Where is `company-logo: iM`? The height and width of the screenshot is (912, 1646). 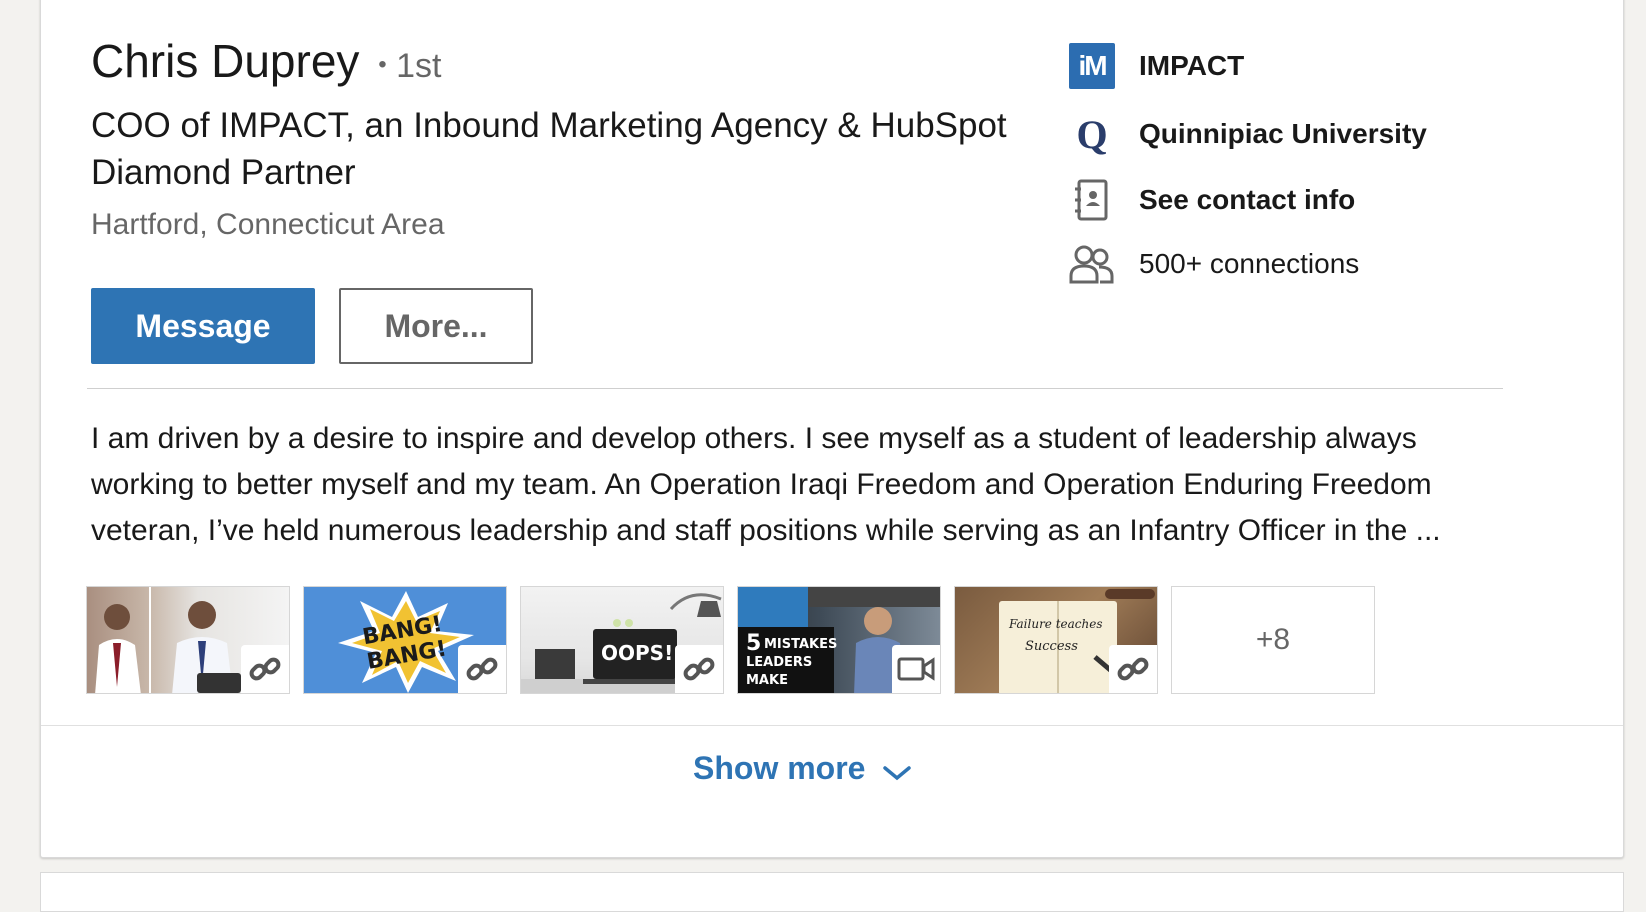
company-logo: iM is located at coordinates (1092, 66).